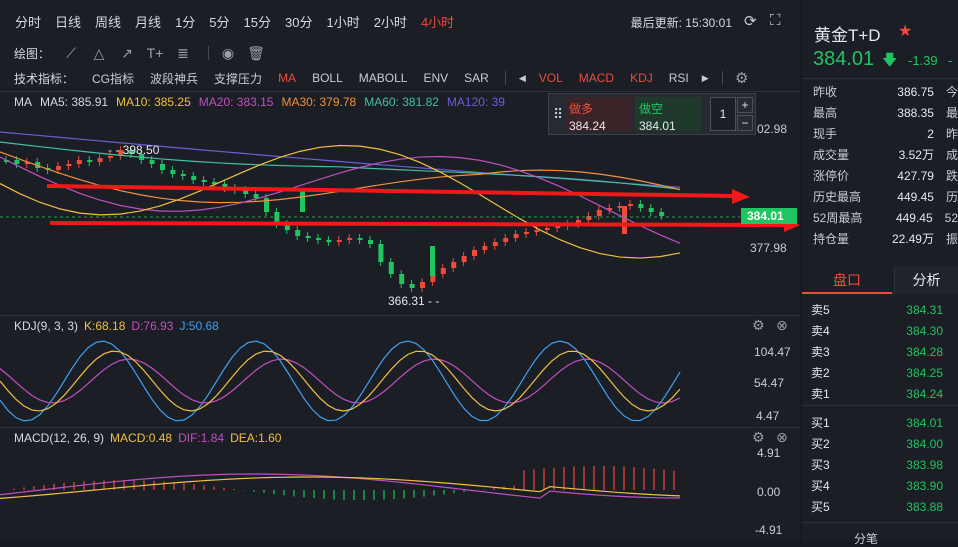  What do you see at coordinates (750, 21) in the screenshot?
I see `refresh-icon: ⟳` at bounding box center [750, 21].